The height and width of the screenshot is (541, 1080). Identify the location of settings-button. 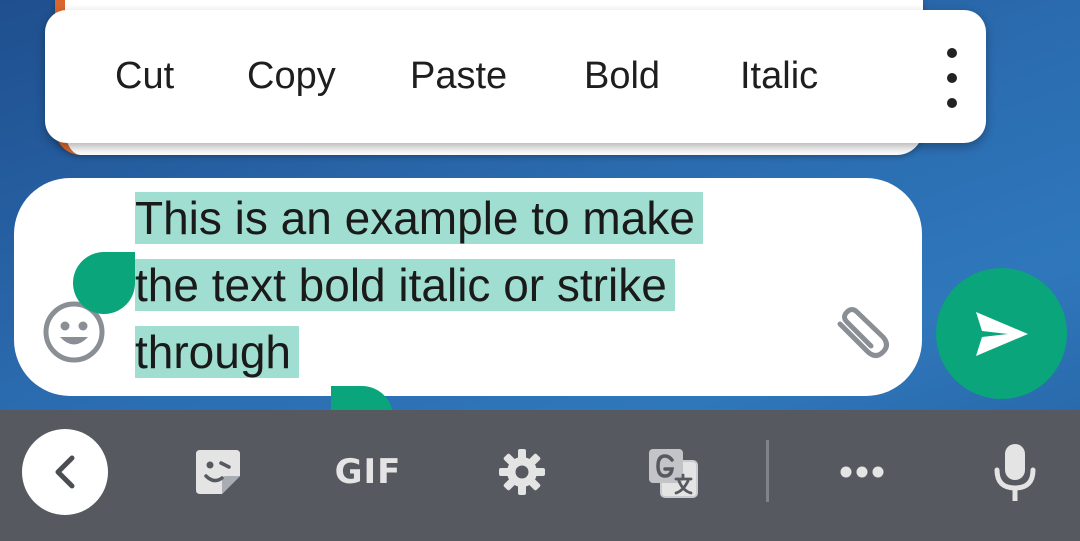
(522, 472).